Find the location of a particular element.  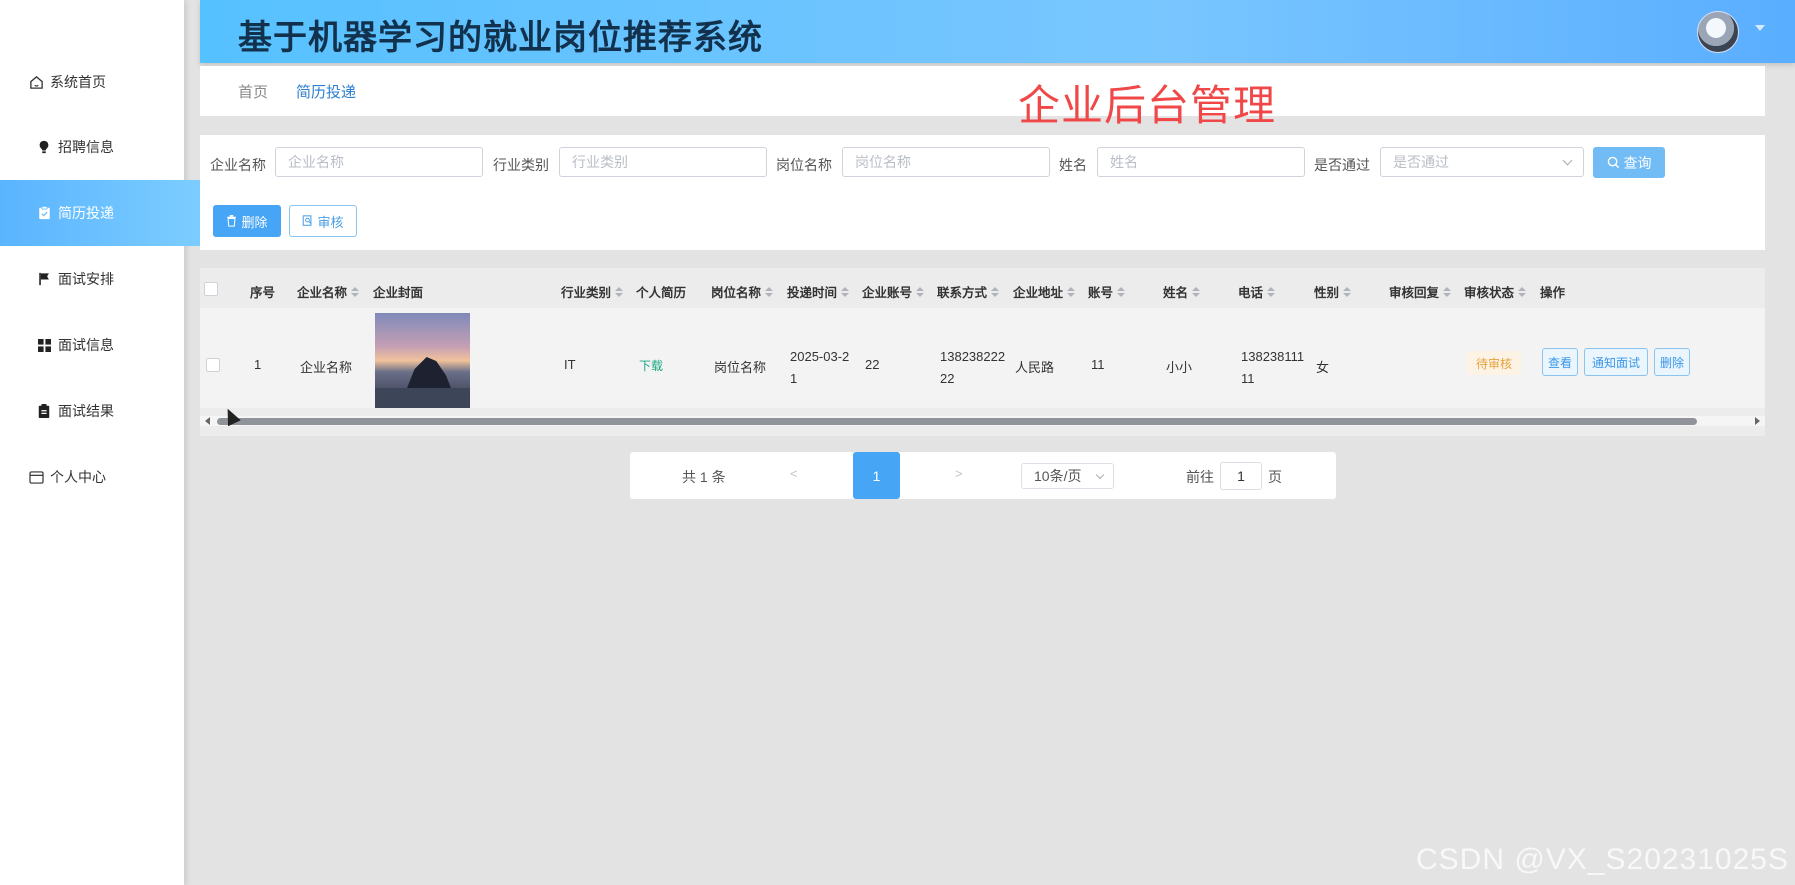

scroll-left-icon is located at coordinates (207, 421).